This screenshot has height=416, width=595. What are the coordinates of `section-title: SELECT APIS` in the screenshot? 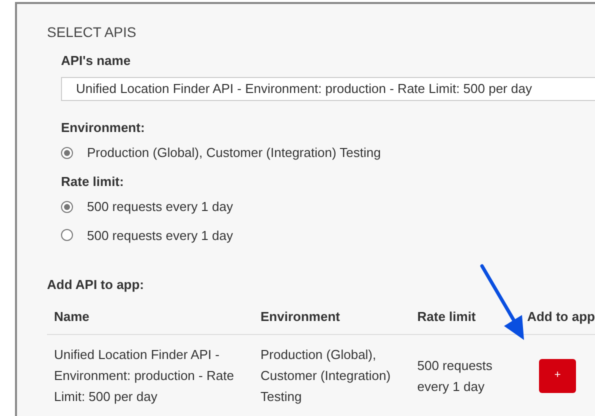 It's located at (92, 32).